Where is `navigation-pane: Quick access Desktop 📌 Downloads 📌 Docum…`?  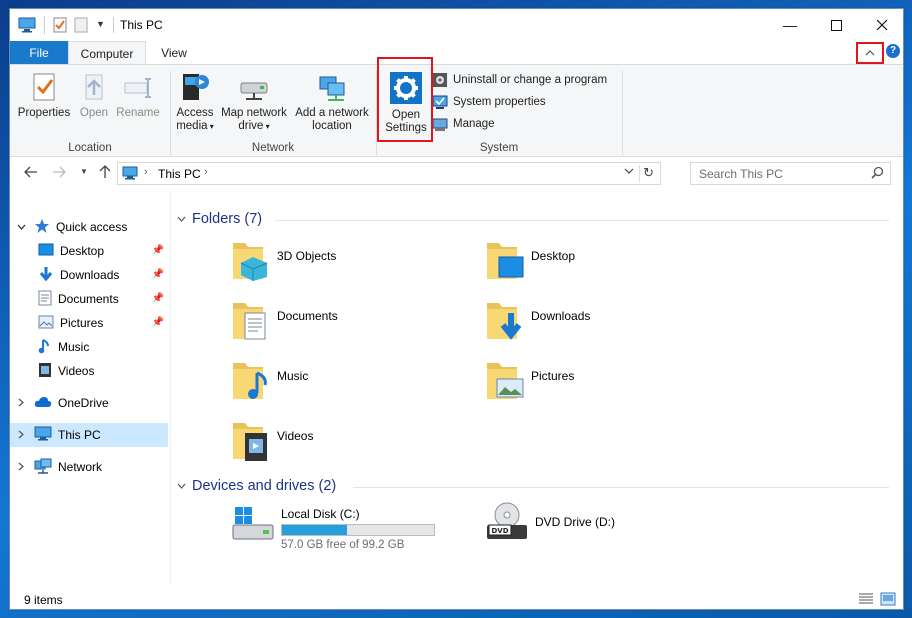 navigation-pane: Quick access Desktop 📌 Downloads 📌 Docum… is located at coordinates (90, 388).